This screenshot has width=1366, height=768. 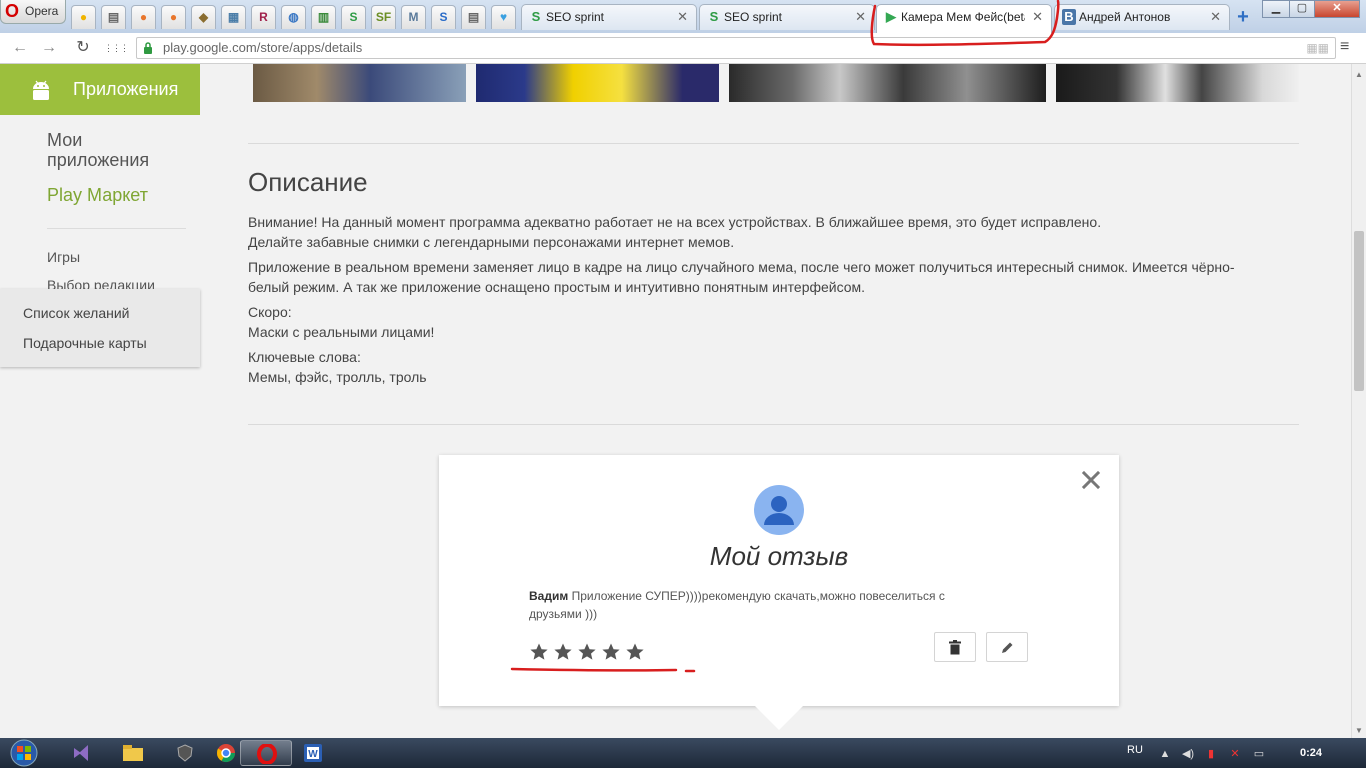 What do you see at coordinates (185, 753) in the screenshot?
I see `game-shield-icon` at bounding box center [185, 753].